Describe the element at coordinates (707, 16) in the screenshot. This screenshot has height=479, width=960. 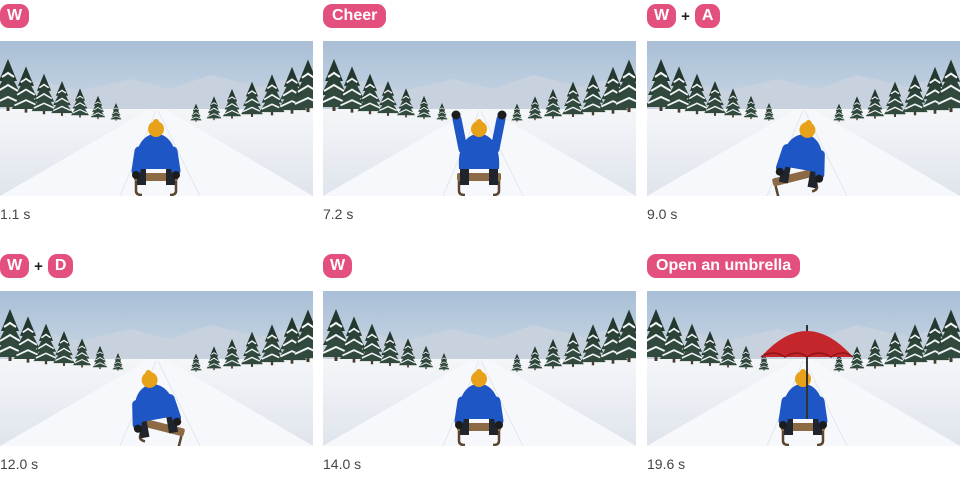
I see `key-tag: A` at that location.